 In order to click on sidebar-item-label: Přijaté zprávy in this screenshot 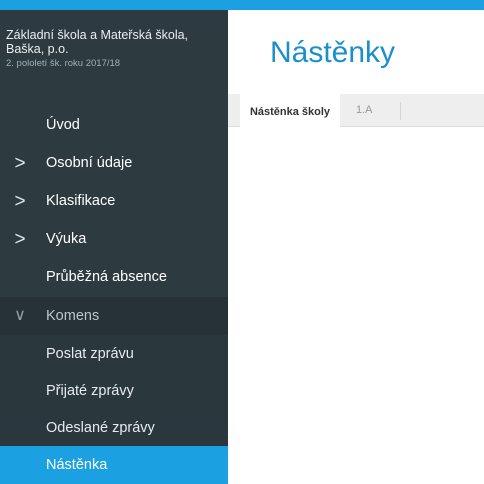, I will do `click(90, 391)`.